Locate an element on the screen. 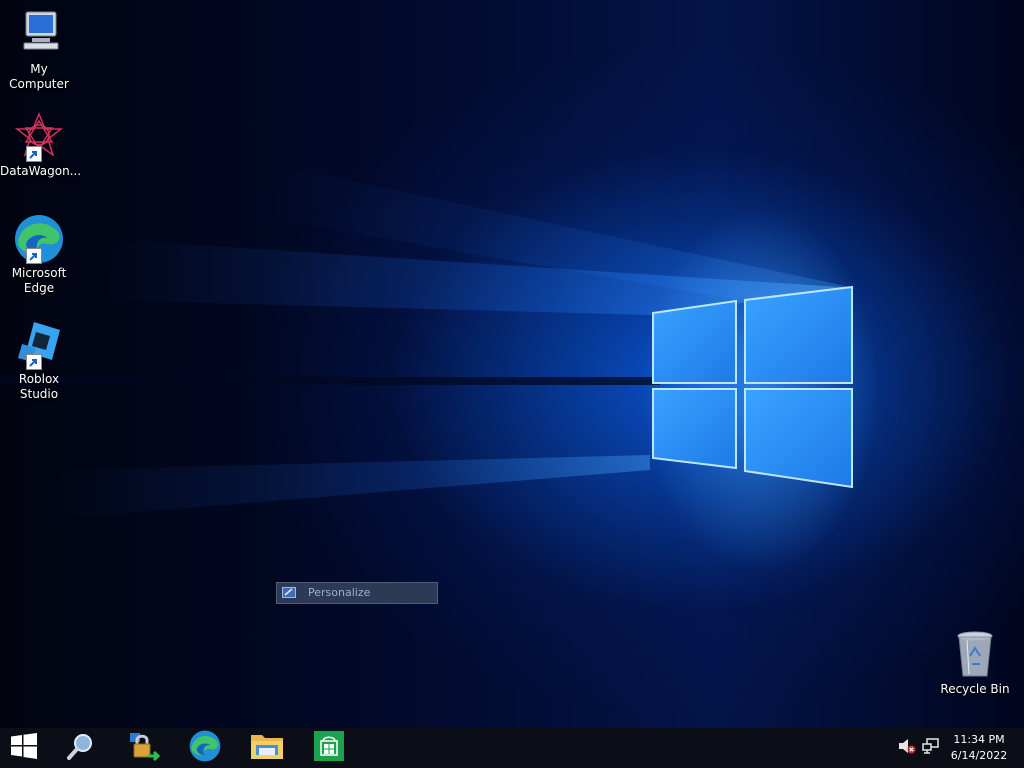 The width and height of the screenshot is (1024, 768). context-menu-item-personalize: Personalize is located at coordinates (357, 593).